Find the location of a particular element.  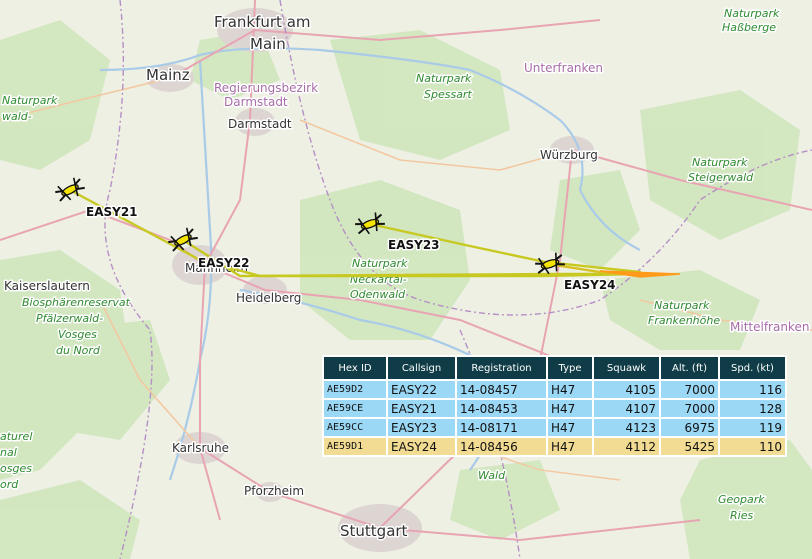

region-label: Mittelfranken is located at coordinates (769, 327).